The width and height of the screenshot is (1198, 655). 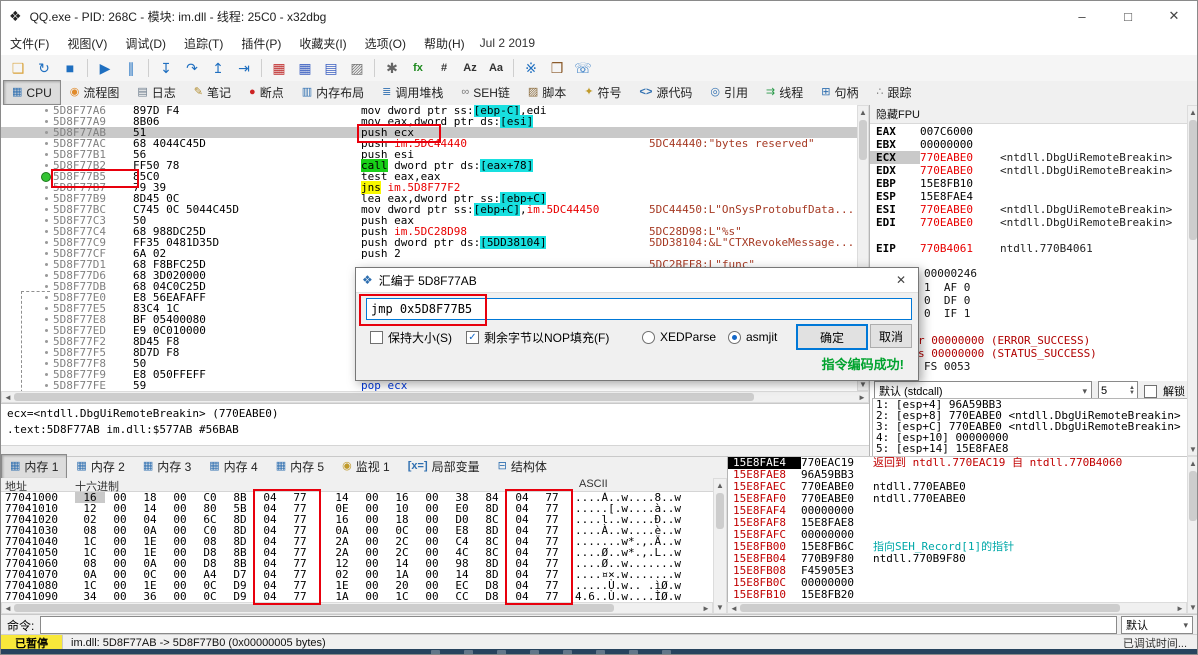 I want to click on stack-row: 15E8FAF0 770EABE0 ntdll.770EABE0, so click(x=958, y=499).